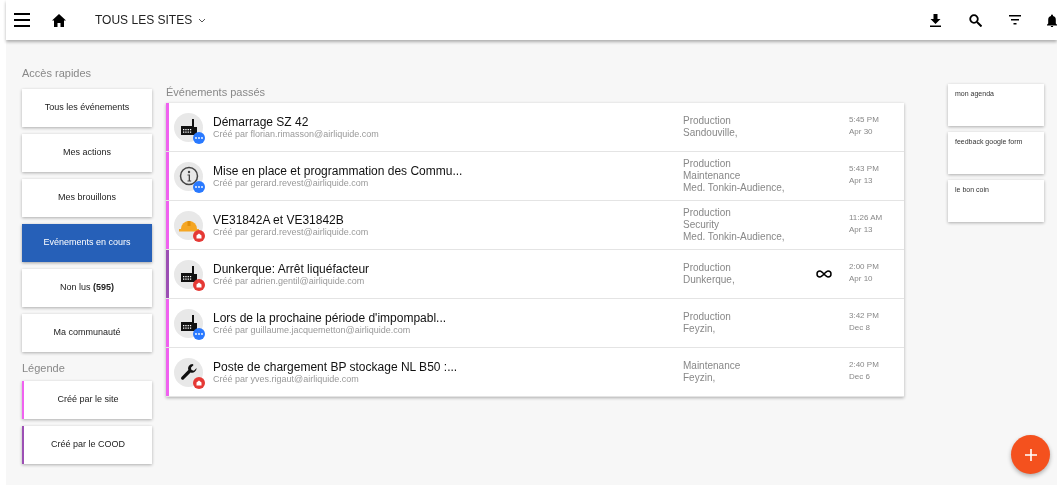 Image resolution: width=1057 pixels, height=485 pixels. What do you see at coordinates (216, 92) in the screenshot?
I see `section-title: Événements passés` at bounding box center [216, 92].